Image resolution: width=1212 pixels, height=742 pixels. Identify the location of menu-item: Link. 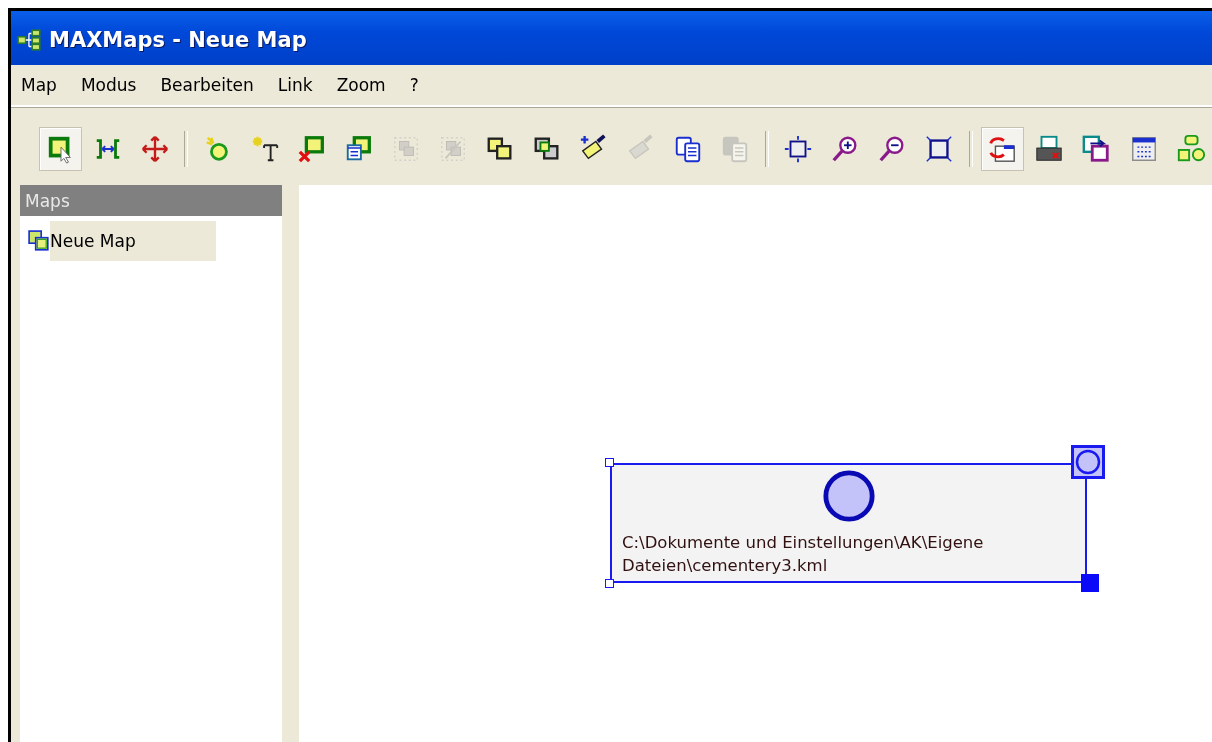
(295, 85).